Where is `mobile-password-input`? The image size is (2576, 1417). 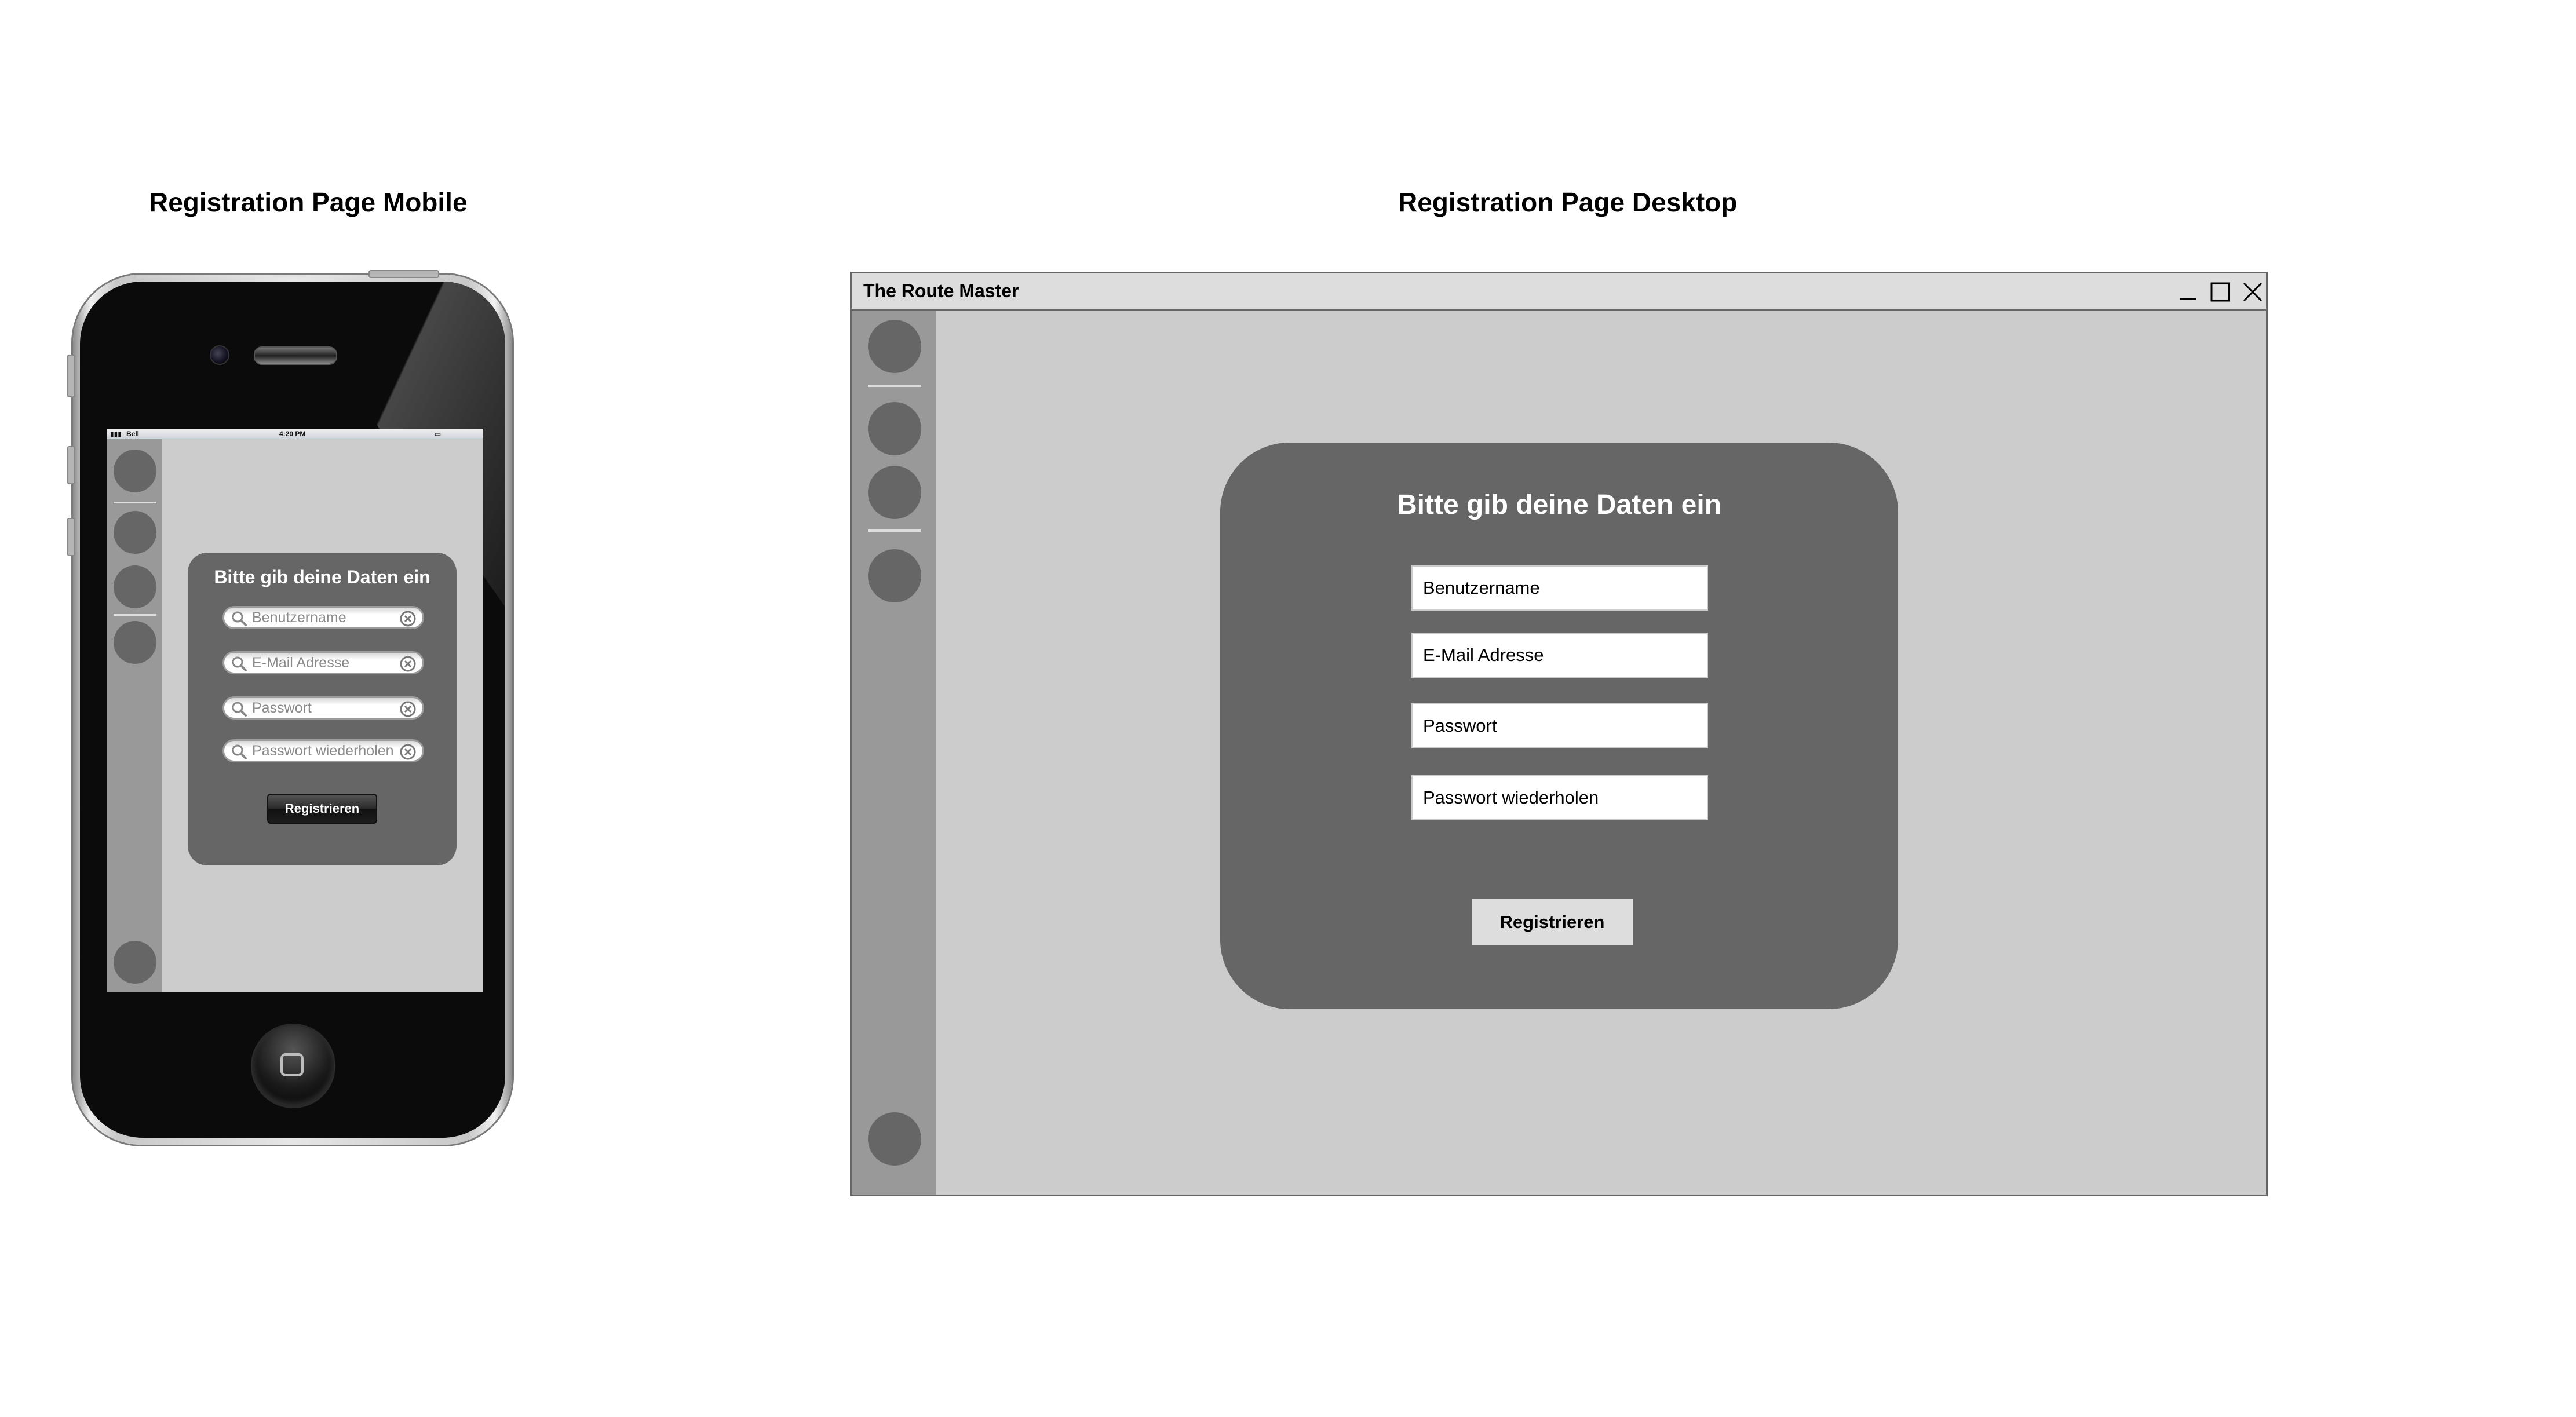 mobile-password-input is located at coordinates (324, 708).